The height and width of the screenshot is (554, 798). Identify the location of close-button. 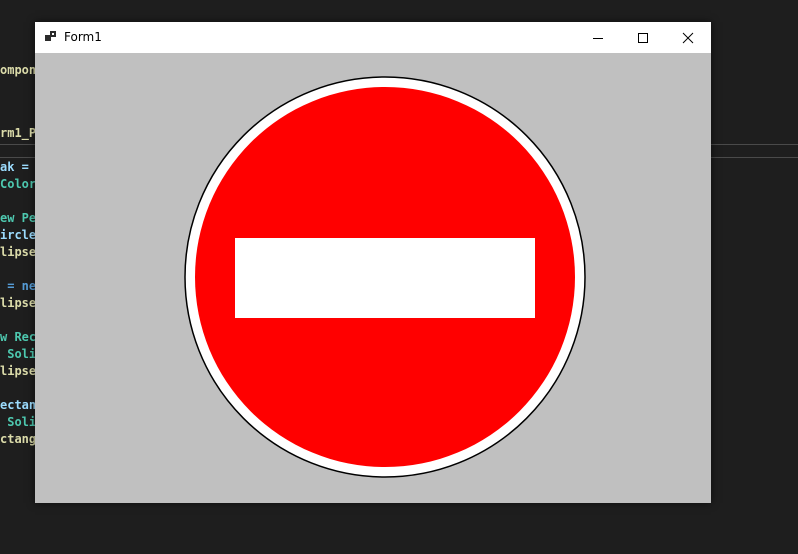
(687, 37).